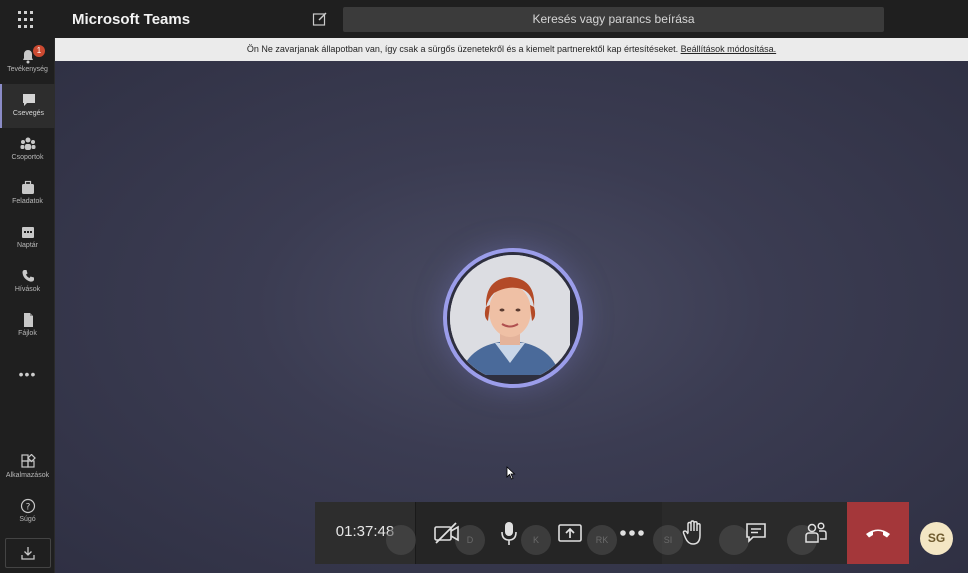  I want to click on ghost-participant: RK, so click(602, 540).